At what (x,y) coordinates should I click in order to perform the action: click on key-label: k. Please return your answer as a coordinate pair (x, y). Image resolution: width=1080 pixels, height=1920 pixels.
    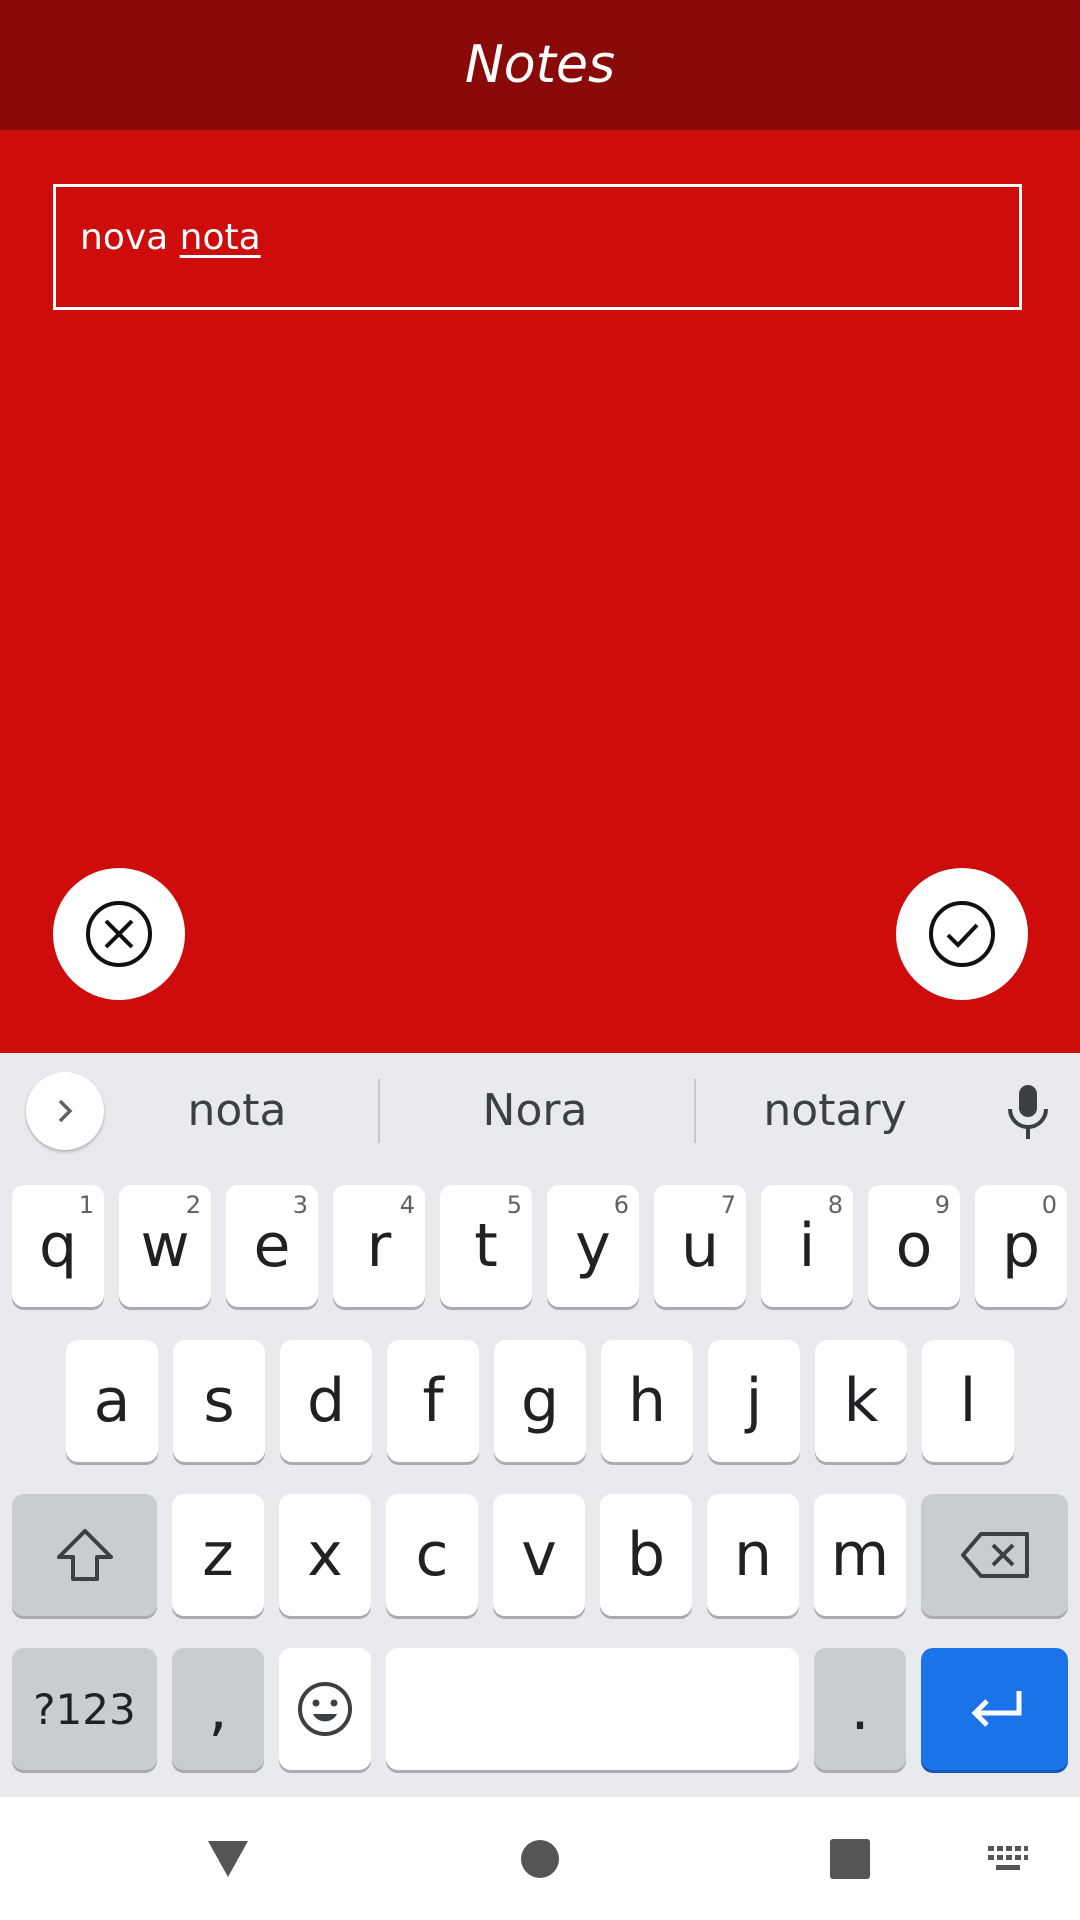
    Looking at the image, I should click on (861, 1401).